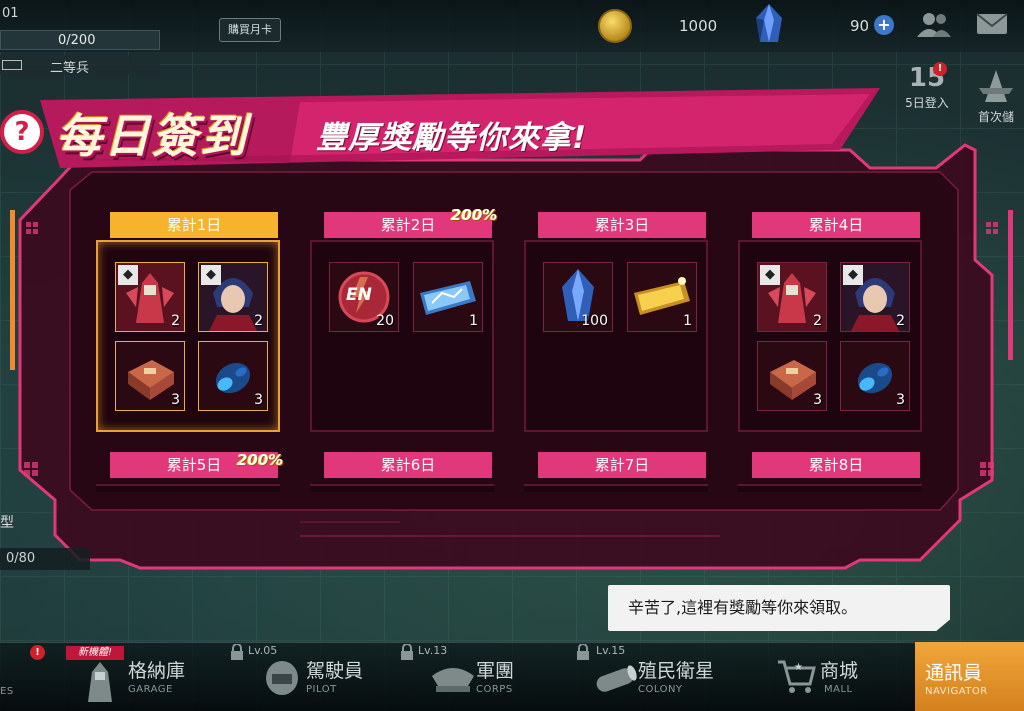 Image resolution: width=1024 pixels, height=711 pixels. Describe the element at coordinates (452, 138) in the screenshot. I see `panel-subtitle: 豐厚獎勵等你來拿!` at that location.